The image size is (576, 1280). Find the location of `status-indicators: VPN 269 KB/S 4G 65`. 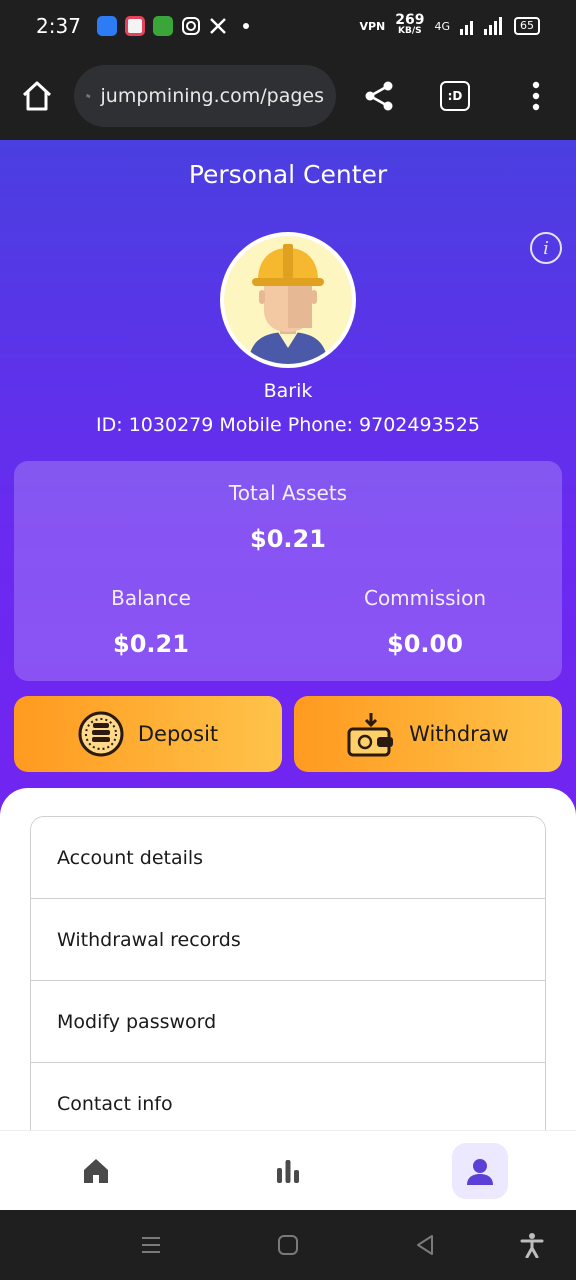

status-indicators: VPN 269 KB/S 4G 65 is located at coordinates (449, 24).